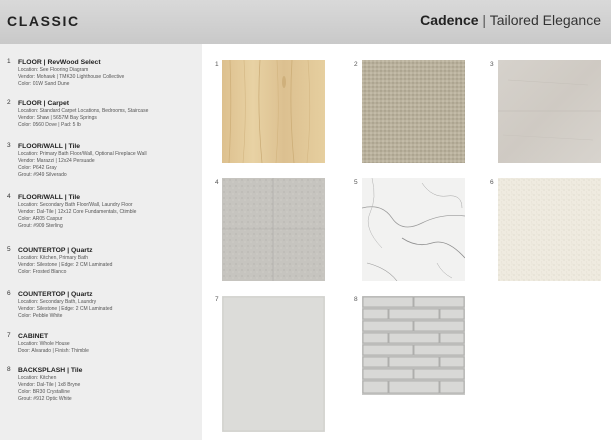 The height and width of the screenshot is (440, 611). Describe the element at coordinates (356, 182) in the screenshot. I see `swatch-label: 5` at that location.